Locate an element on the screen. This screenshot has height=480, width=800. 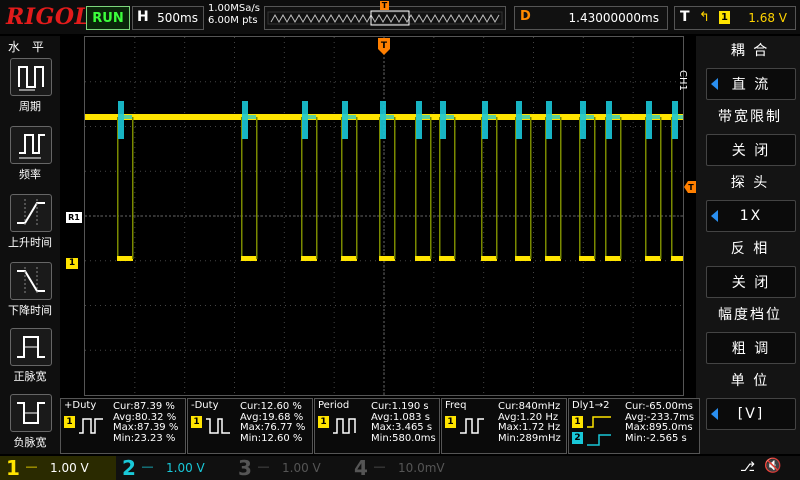
acquisition-info: 1.00MSa/s 6.00M pts is located at coordinates (234, 15).